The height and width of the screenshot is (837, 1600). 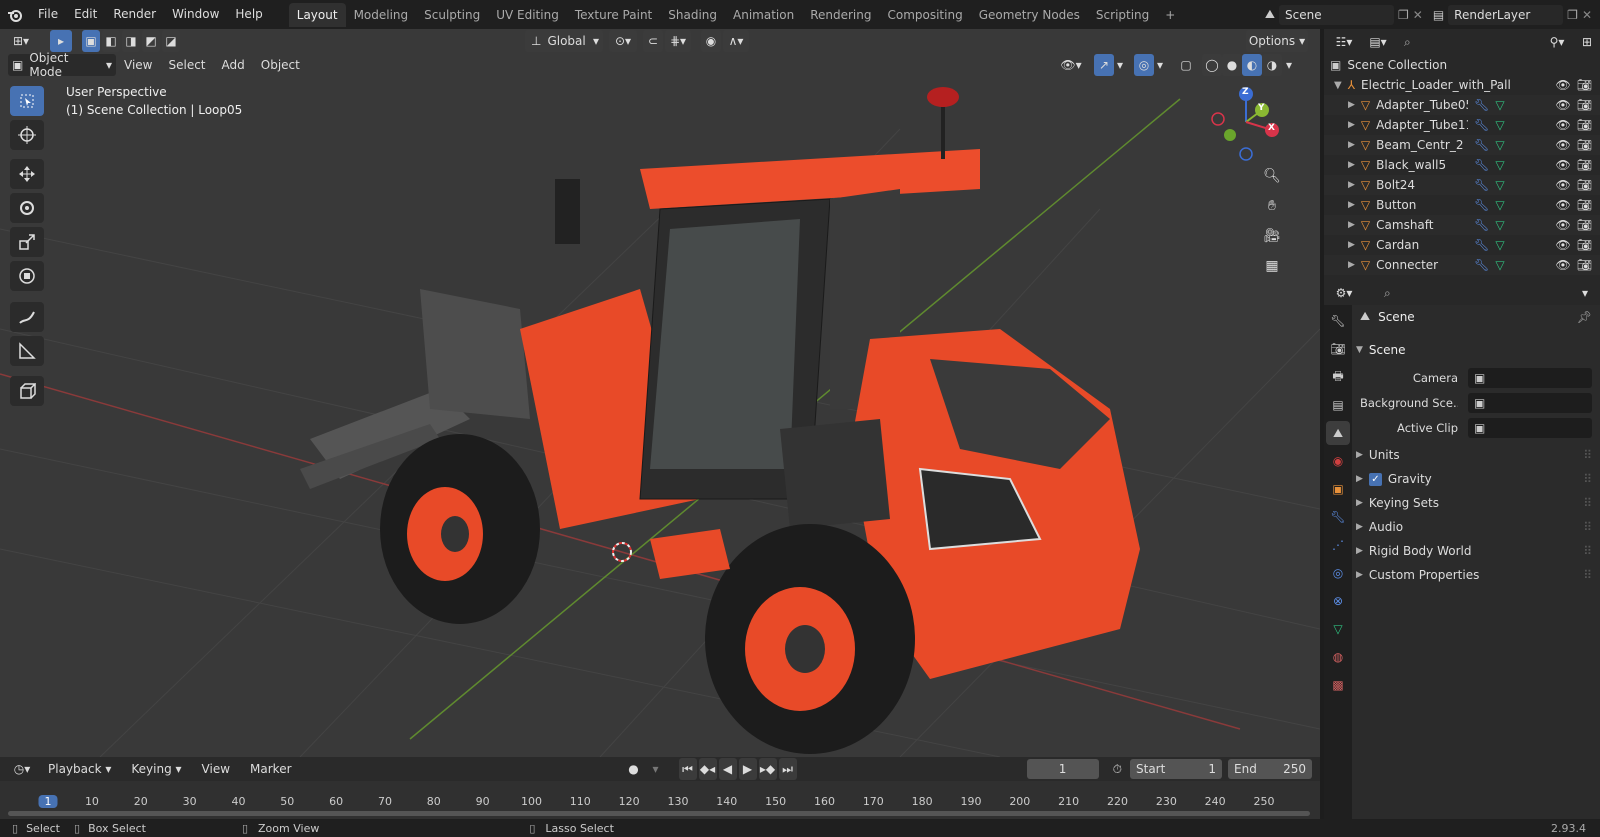 I want to click on prev-keyframe-icon: ◆◂, so click(x=707, y=769).